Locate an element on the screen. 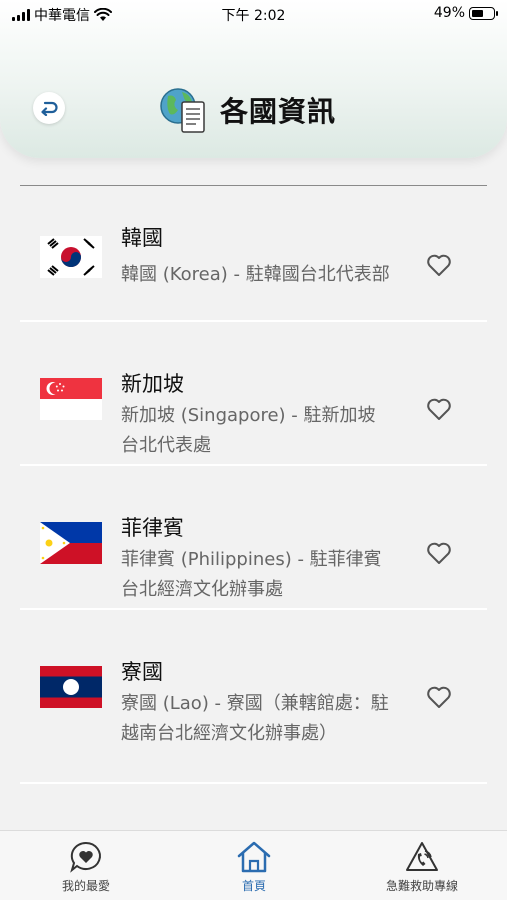 Image resolution: width=507 pixels, height=900 pixels. heart-chat-icon is located at coordinates (85, 857).